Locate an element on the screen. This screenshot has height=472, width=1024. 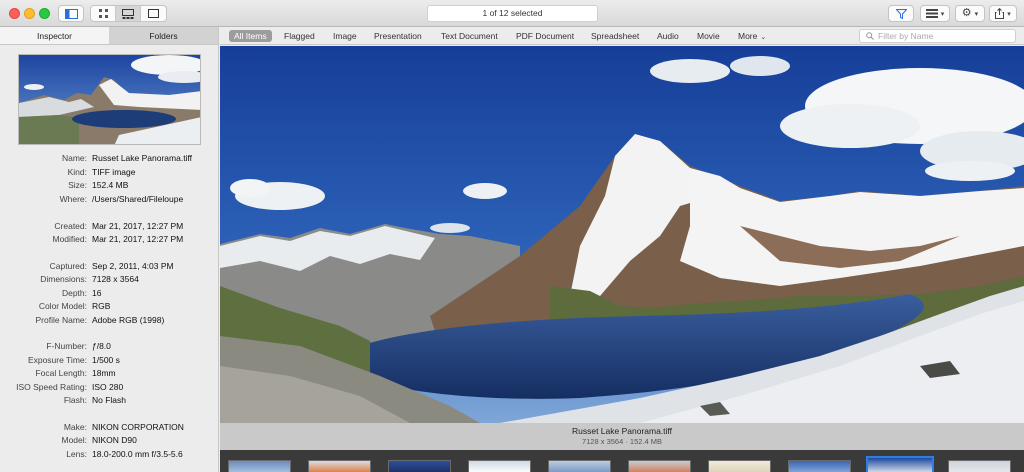
selection-status: 1 of 12 selected is located at coordinates (512, 13).